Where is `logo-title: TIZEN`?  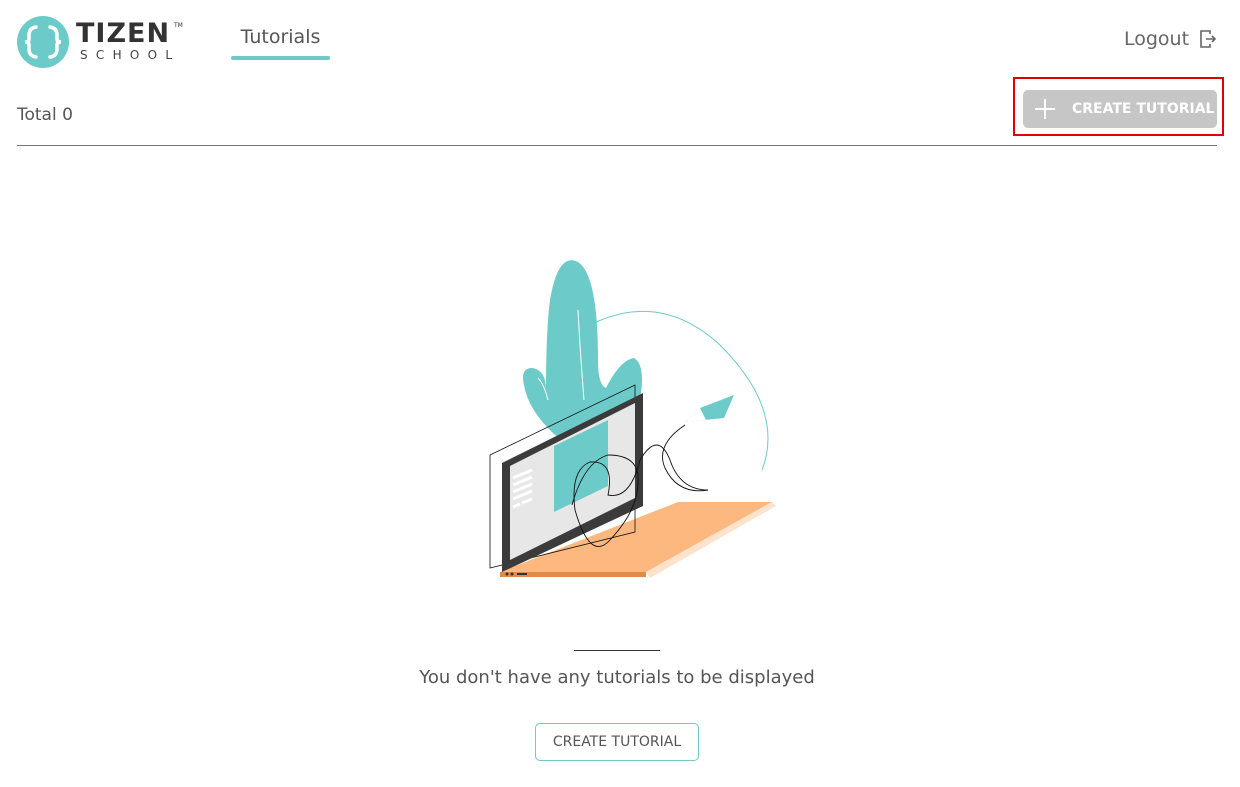 logo-title: TIZEN is located at coordinates (123, 33).